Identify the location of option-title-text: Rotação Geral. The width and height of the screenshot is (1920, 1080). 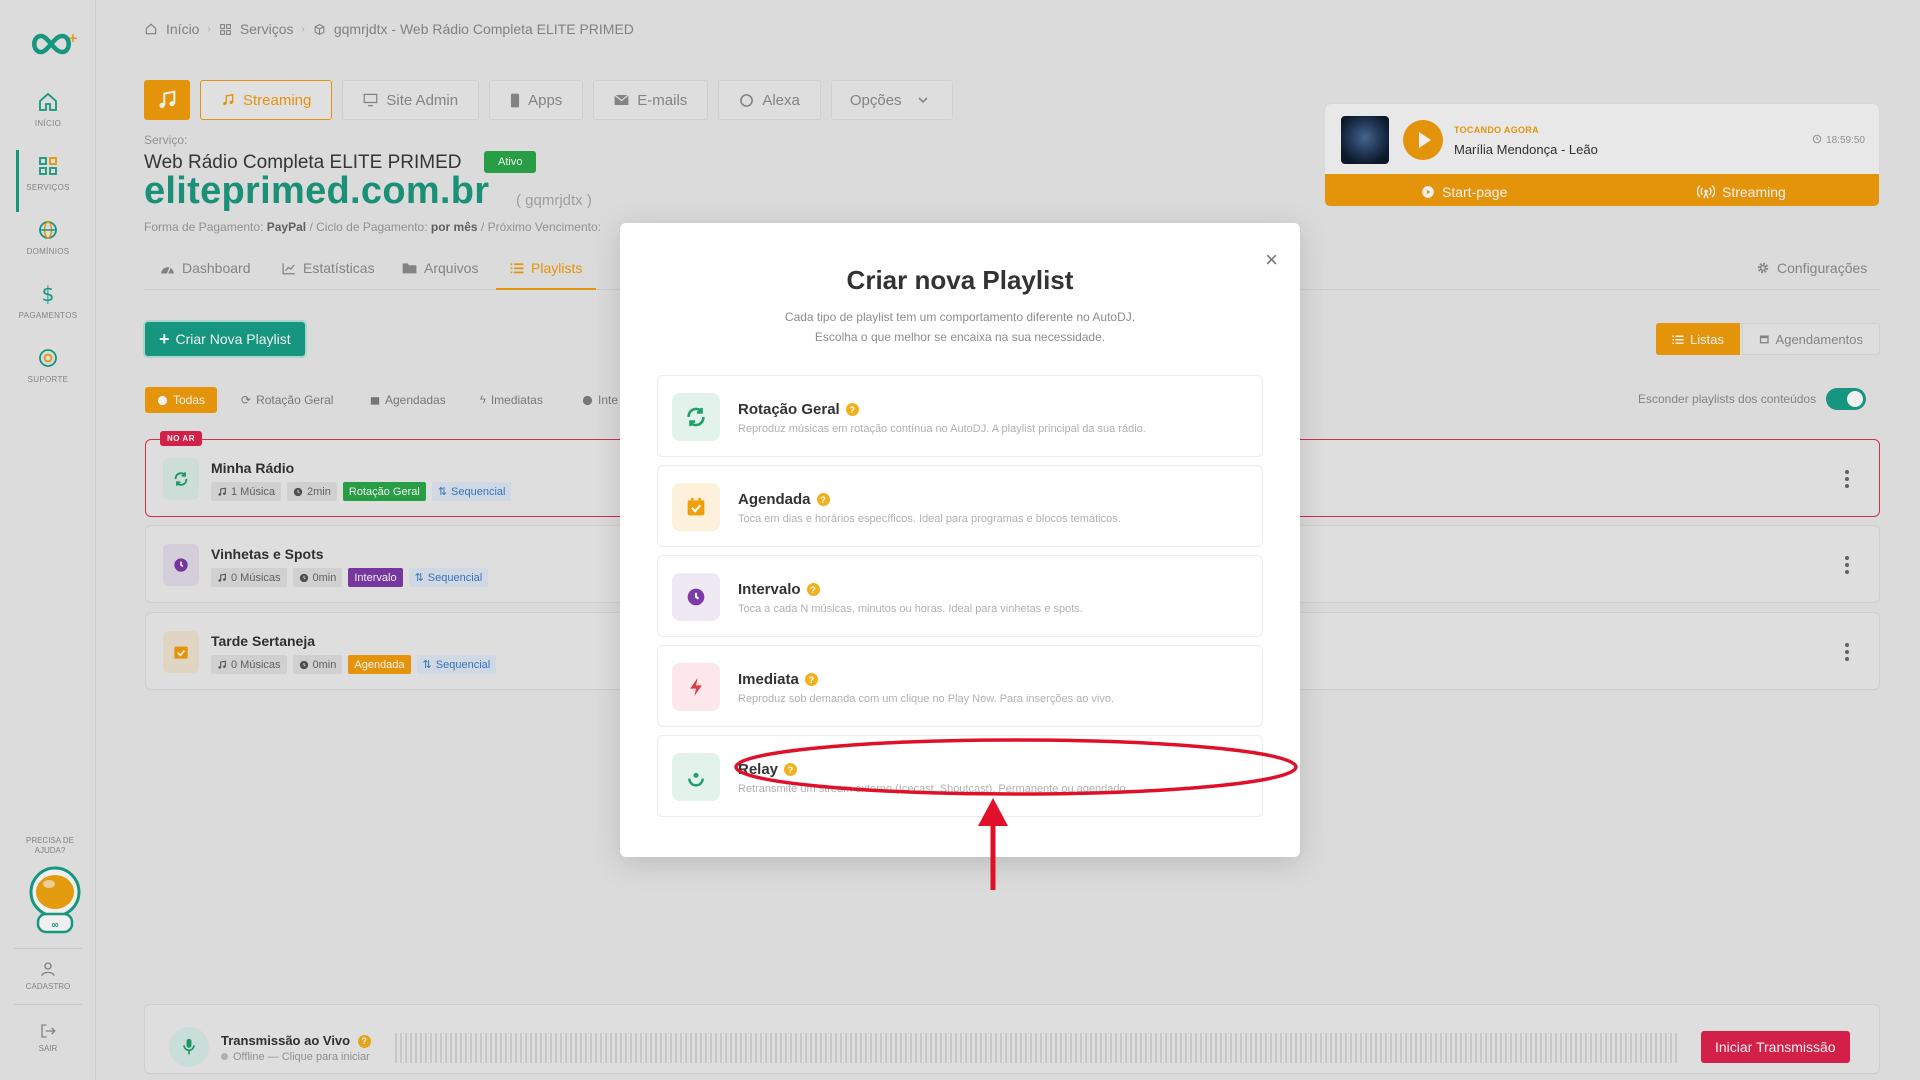
(789, 409).